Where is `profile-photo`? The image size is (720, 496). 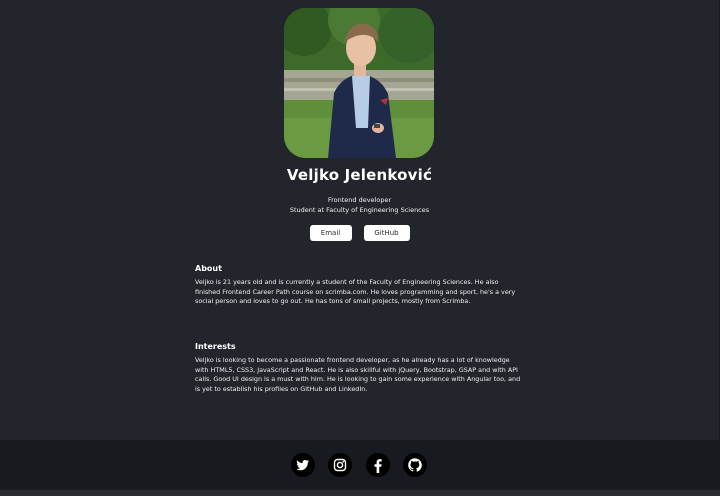
profile-photo is located at coordinates (359, 83).